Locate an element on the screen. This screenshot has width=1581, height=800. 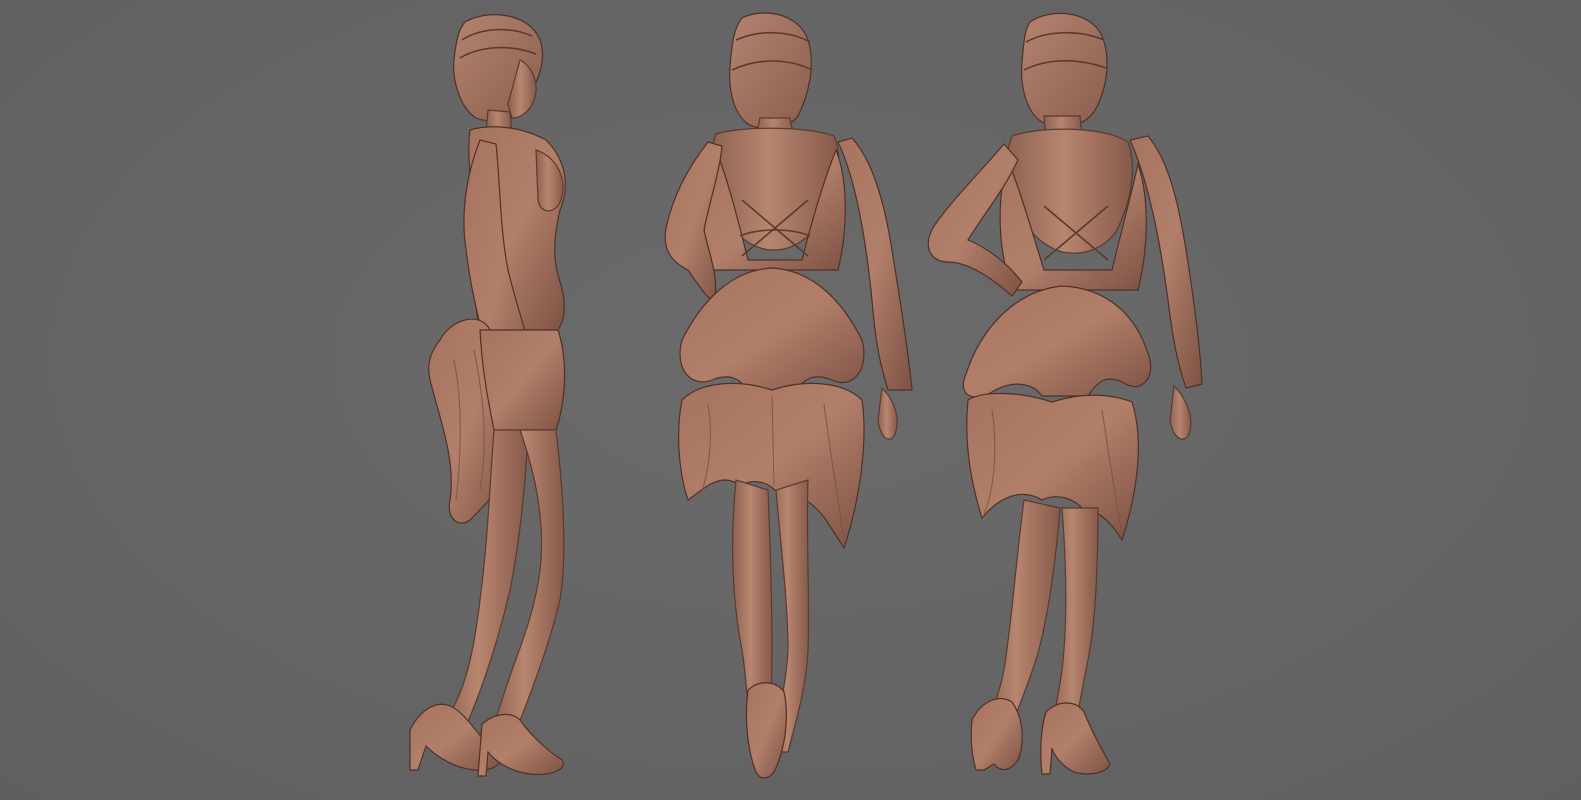
peplum is located at coordinates (1057, 341).